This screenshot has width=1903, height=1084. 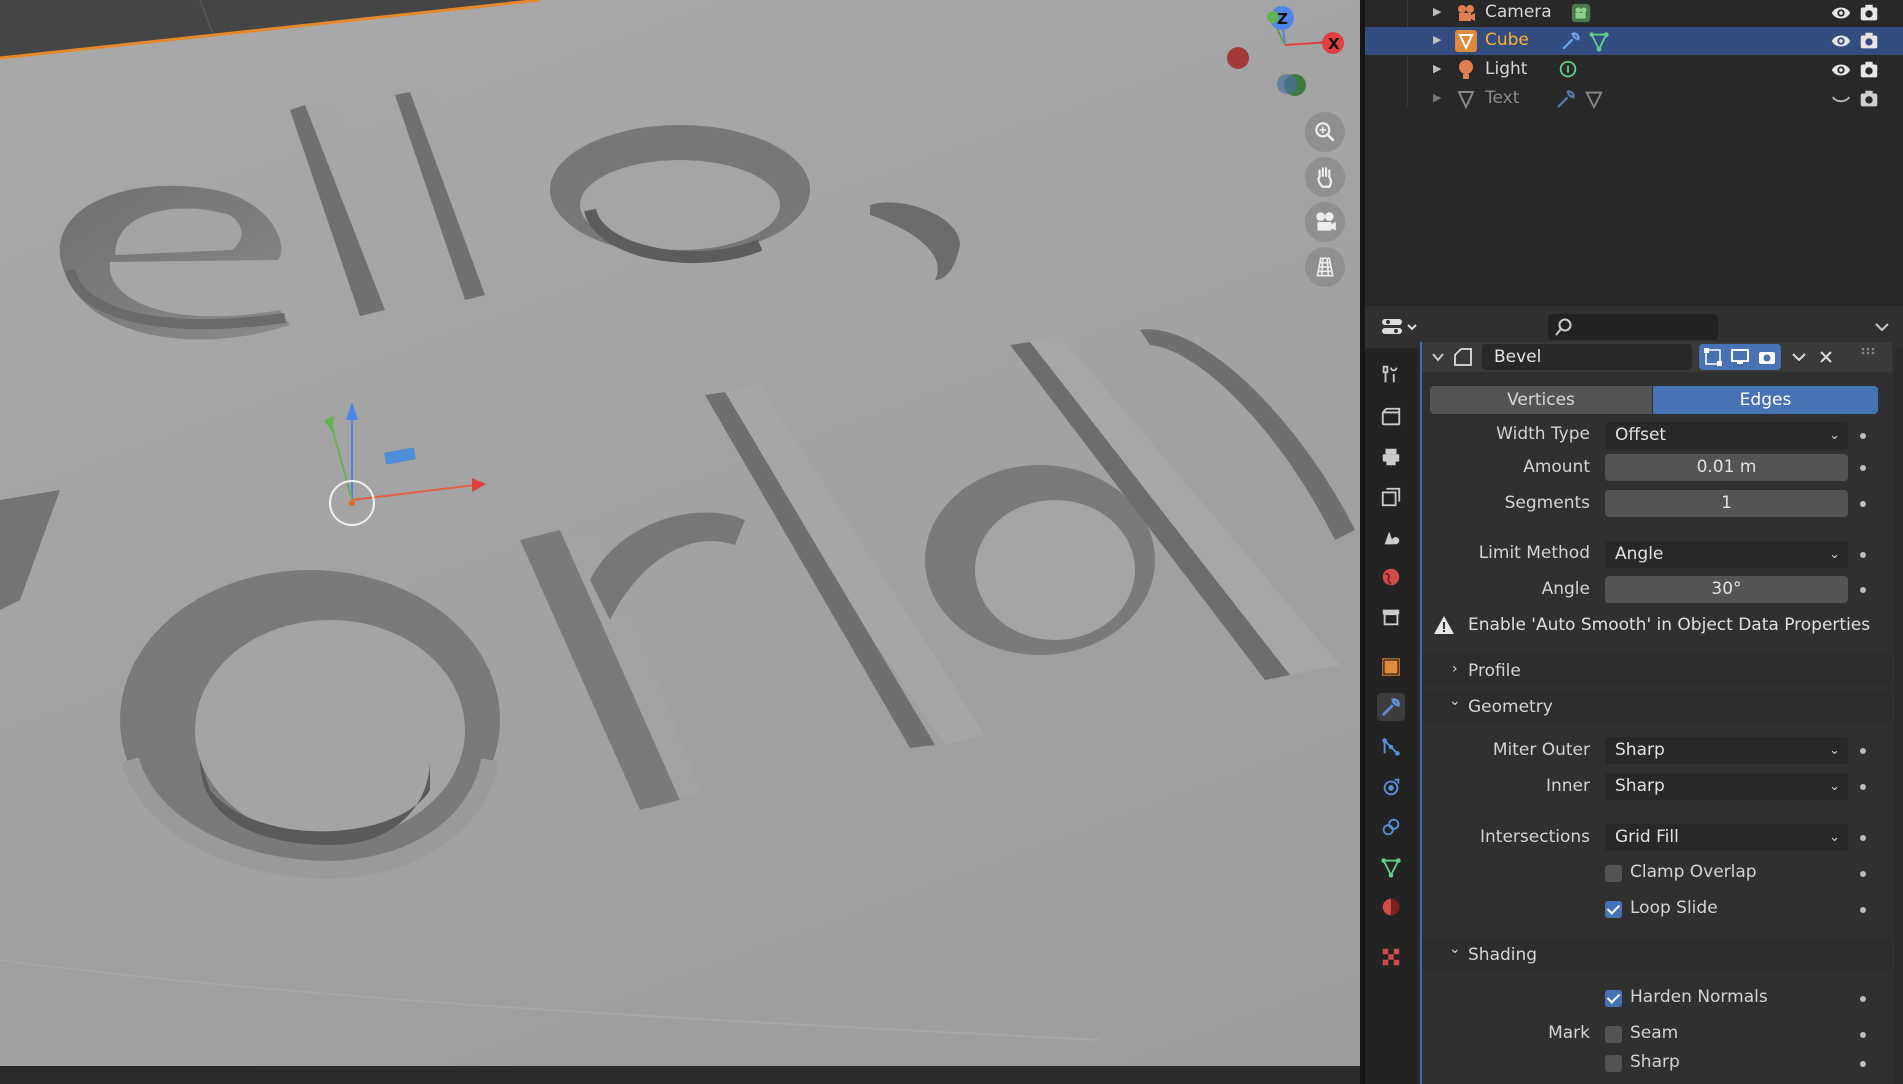 I want to click on tab-modifiers, so click(x=1391, y=707).